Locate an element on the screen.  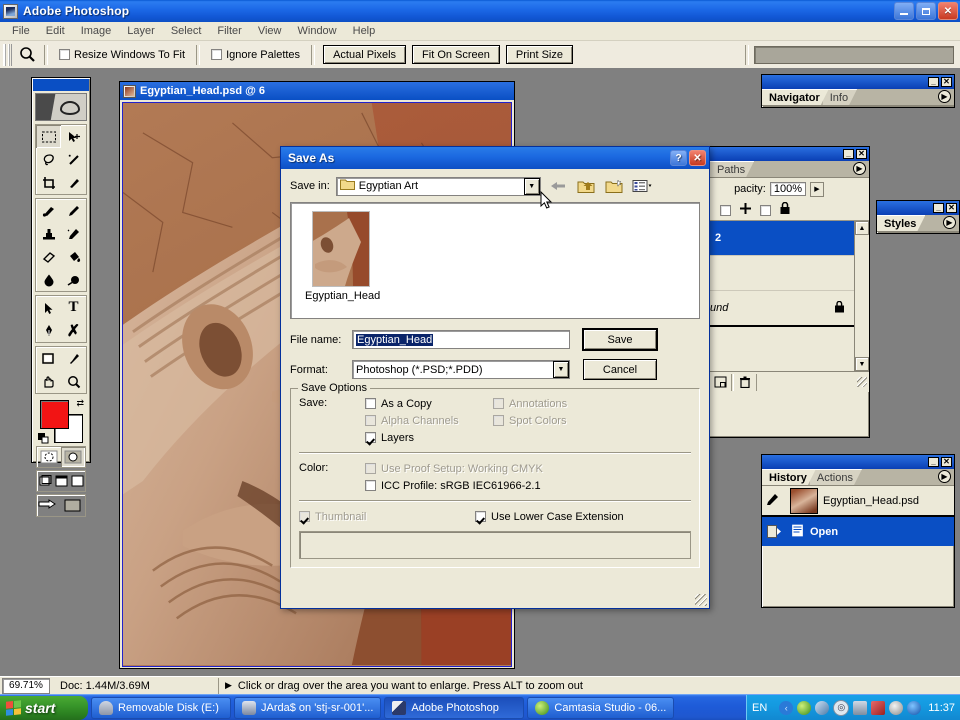
dodge-tool-icon is located at coordinates (73, 279).